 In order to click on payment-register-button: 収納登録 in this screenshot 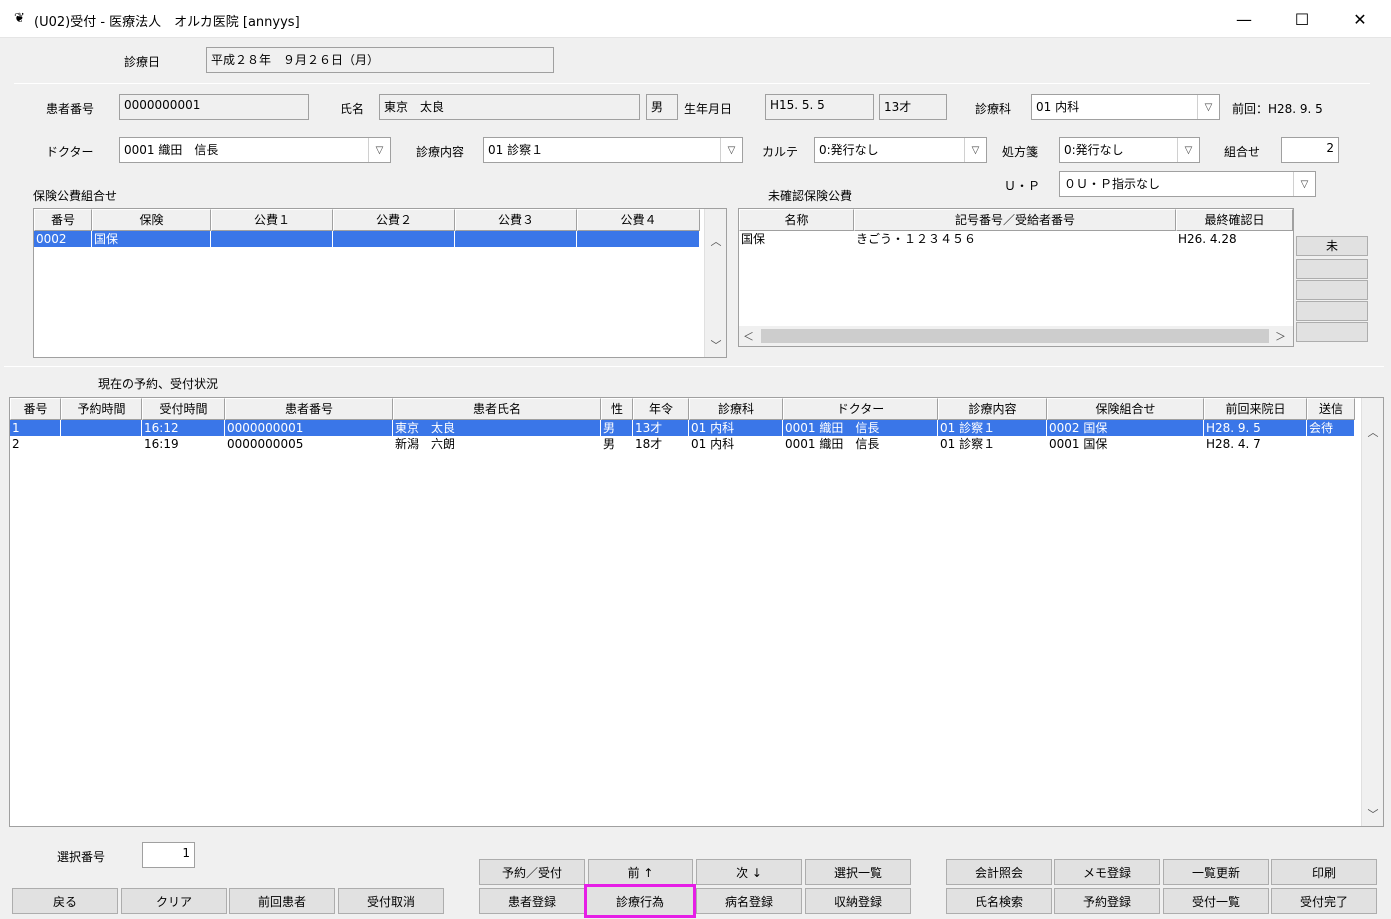, I will do `click(858, 901)`.